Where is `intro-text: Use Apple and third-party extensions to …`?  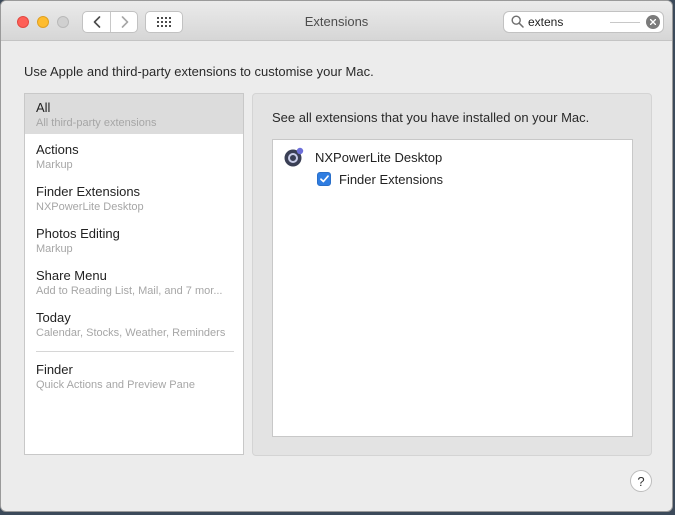
intro-text: Use Apple and third-party extensions to … is located at coordinates (199, 71).